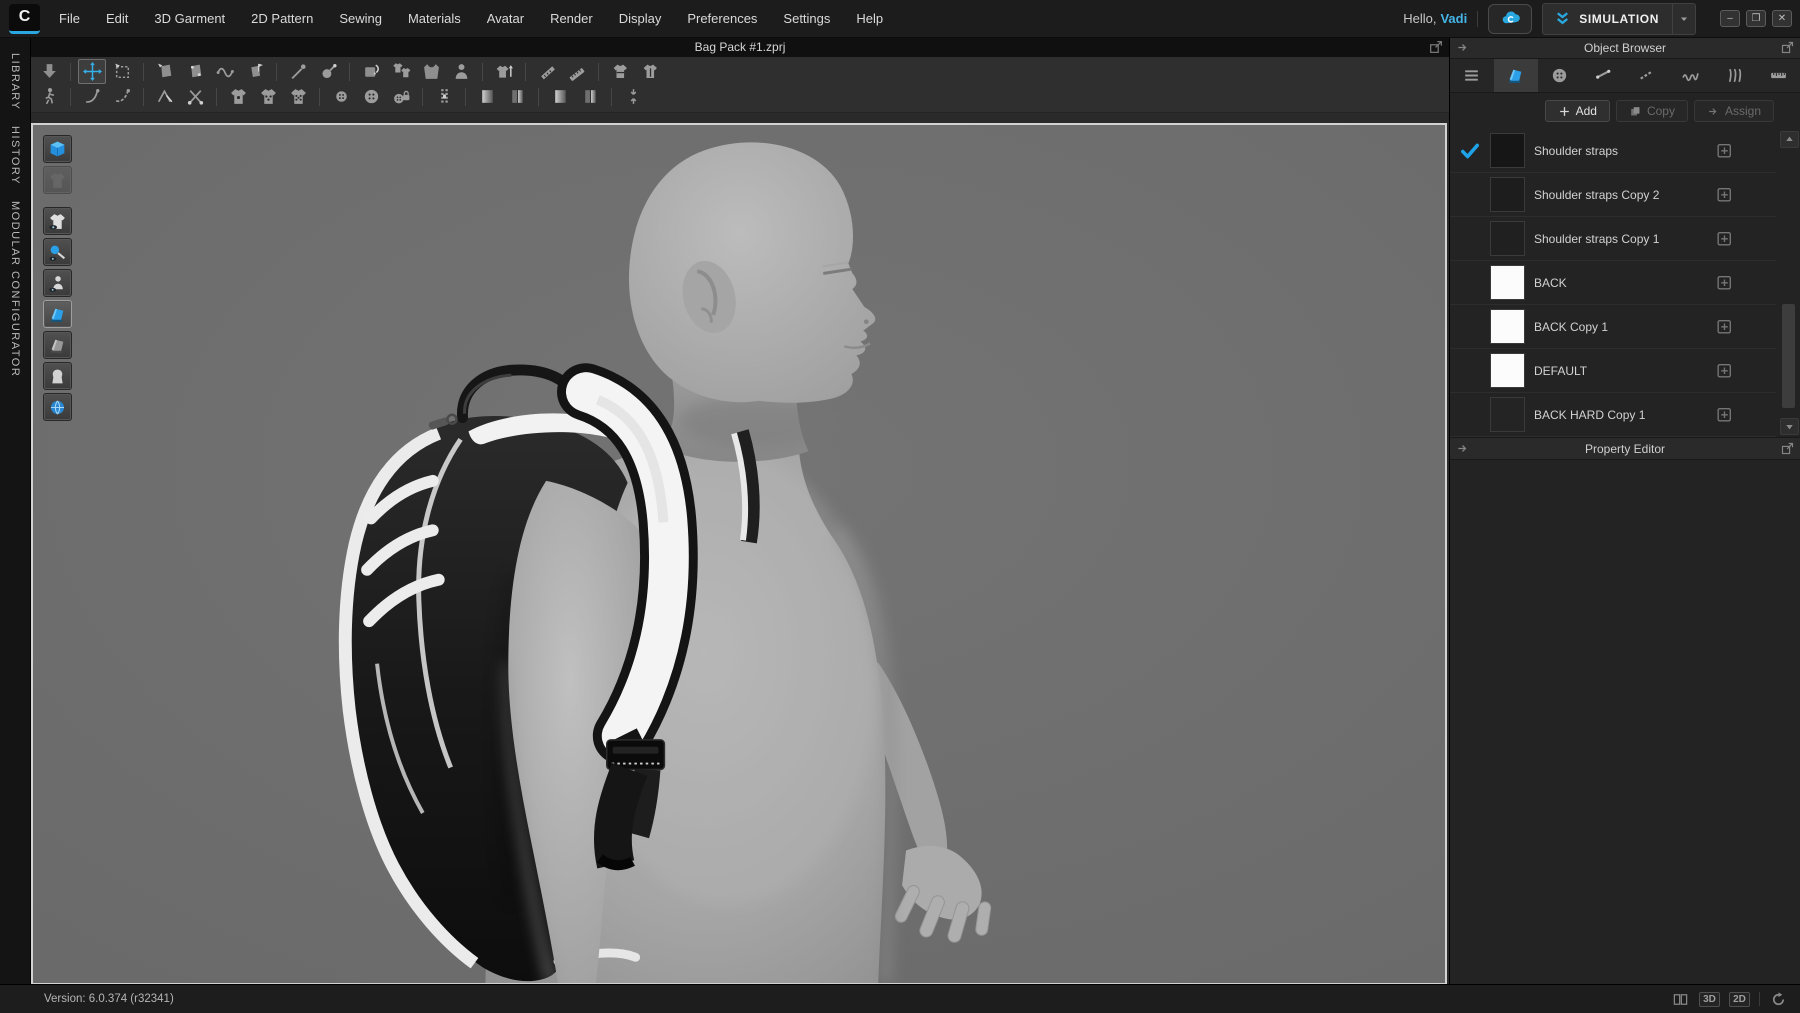 The image size is (1800, 1013). I want to click on pressure-tool, so click(633, 96).